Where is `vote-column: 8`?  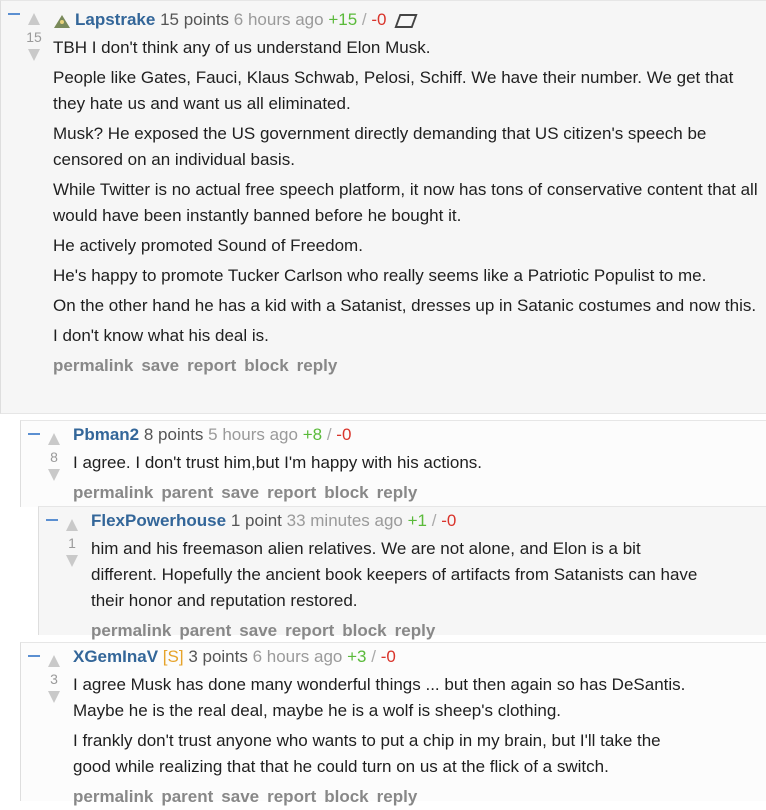 vote-column: 8 is located at coordinates (54, 457).